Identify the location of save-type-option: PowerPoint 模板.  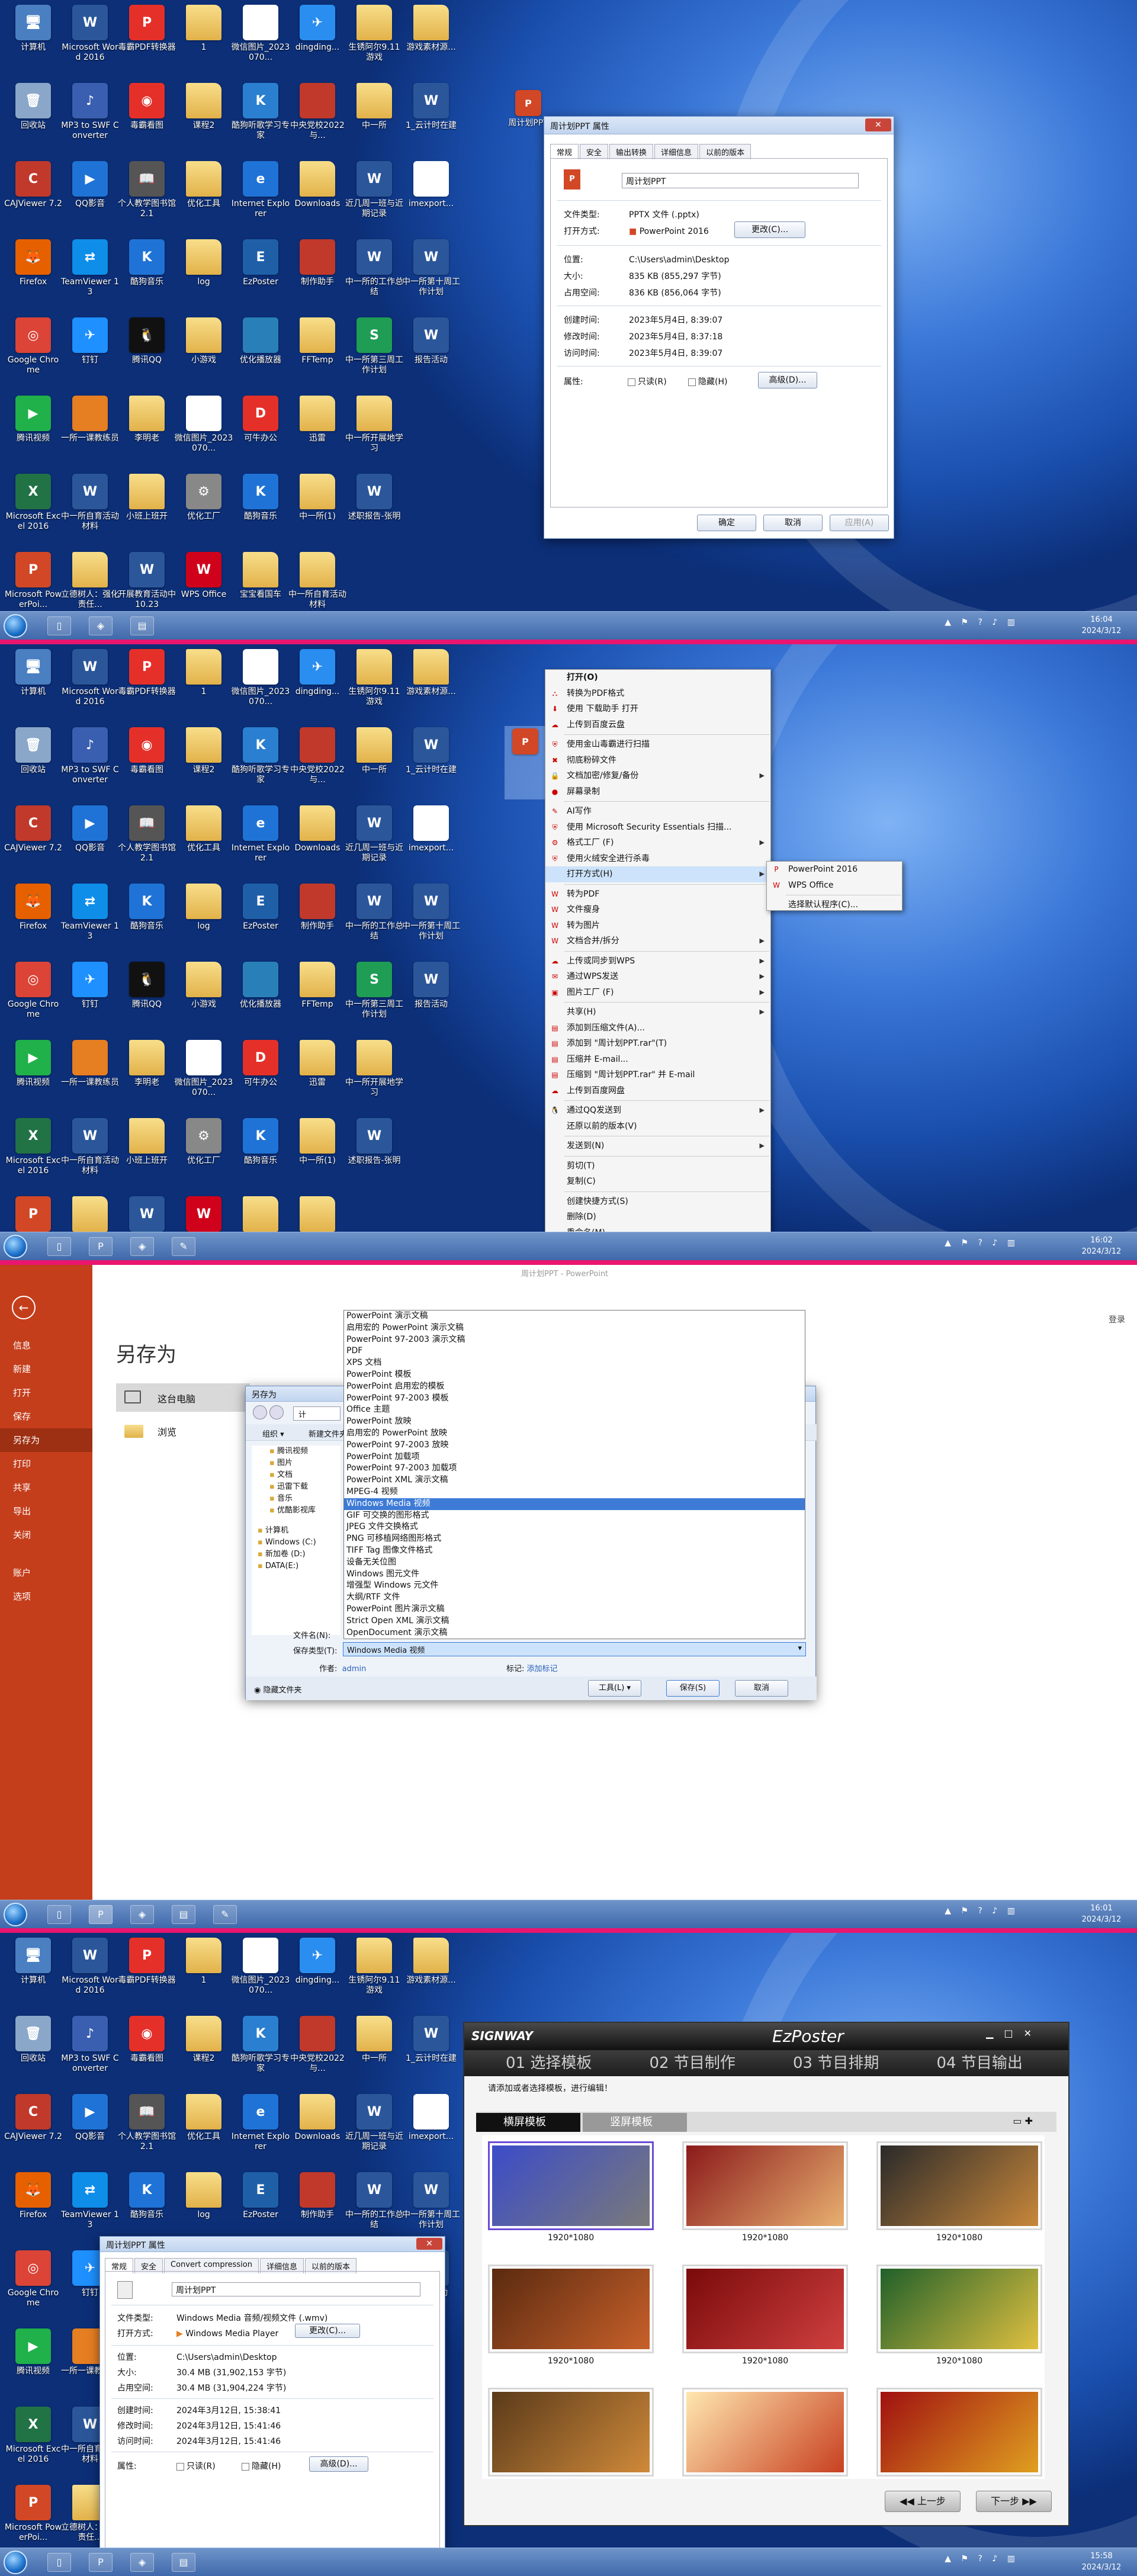
(574, 1375).